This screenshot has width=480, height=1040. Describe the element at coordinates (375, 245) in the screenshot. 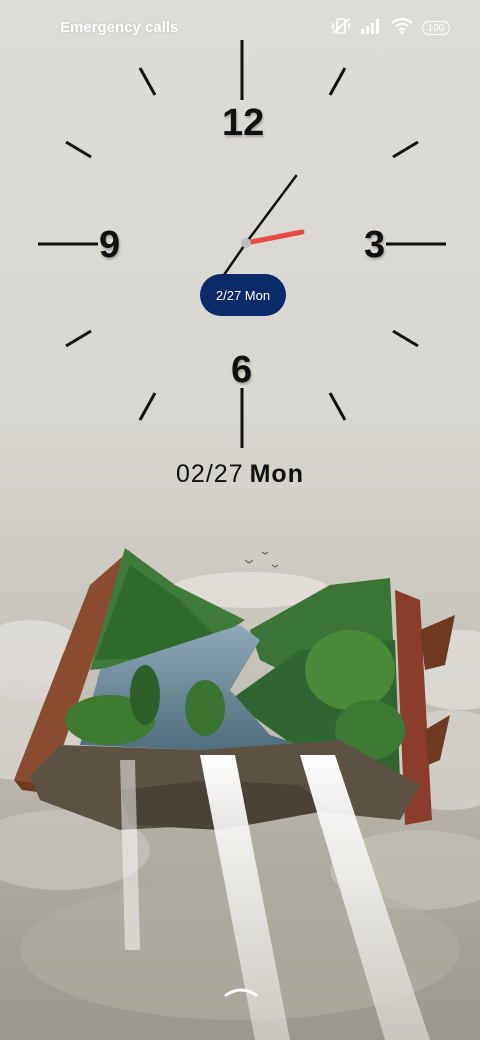

I see `numeral-3: 3` at that location.